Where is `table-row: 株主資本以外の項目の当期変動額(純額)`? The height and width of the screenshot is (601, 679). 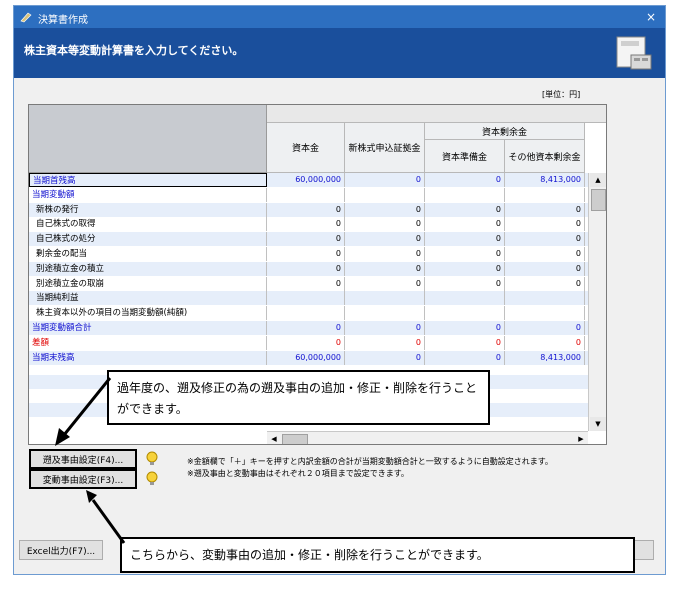
table-row: 株主資本以外の項目の当期変動額(純額) is located at coordinates (308, 313).